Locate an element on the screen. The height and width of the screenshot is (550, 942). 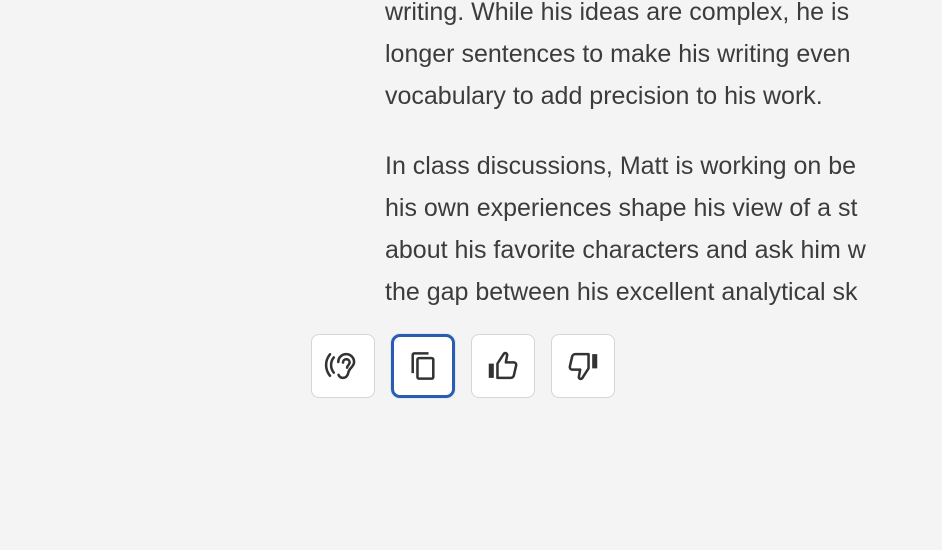
copy-icon is located at coordinates (423, 366).